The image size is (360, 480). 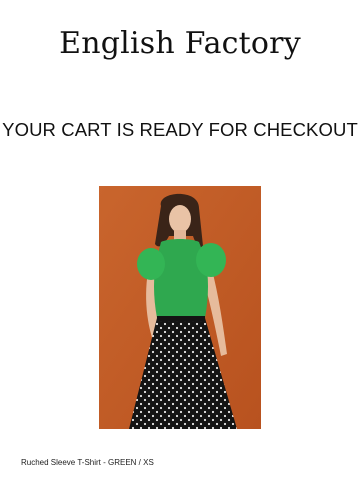 What do you see at coordinates (180, 129) in the screenshot?
I see `cart-ready-headline: YOUR CART IS READY FOR CHECKOUT` at bounding box center [180, 129].